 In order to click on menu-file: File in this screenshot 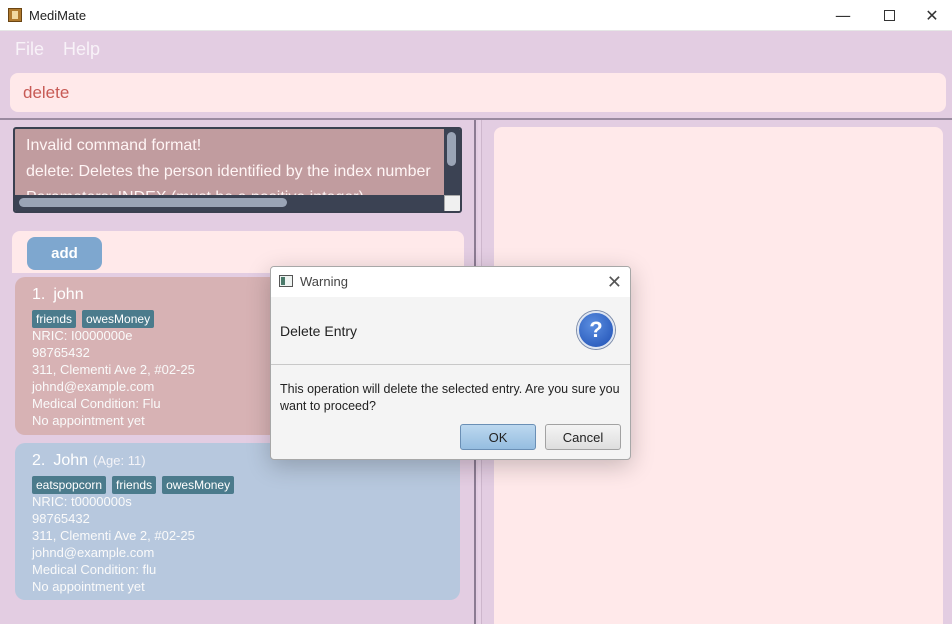, I will do `click(29, 49)`.